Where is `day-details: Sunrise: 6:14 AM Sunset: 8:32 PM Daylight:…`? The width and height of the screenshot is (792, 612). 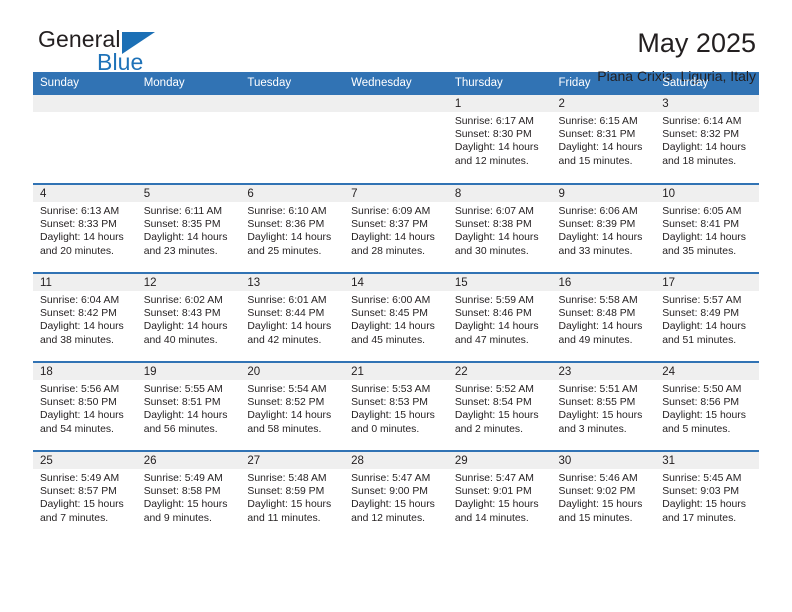
day-details: Sunrise: 6:14 AM Sunset: 8:32 PM Daylight:… is located at coordinates (707, 140).